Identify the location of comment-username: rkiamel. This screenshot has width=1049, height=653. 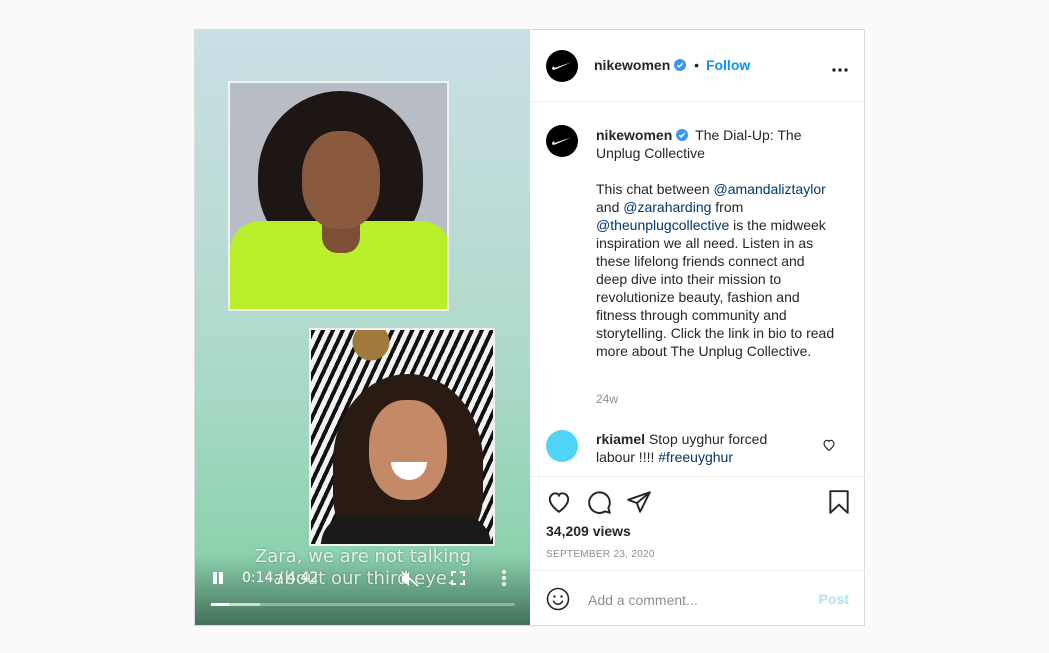
(620, 439).